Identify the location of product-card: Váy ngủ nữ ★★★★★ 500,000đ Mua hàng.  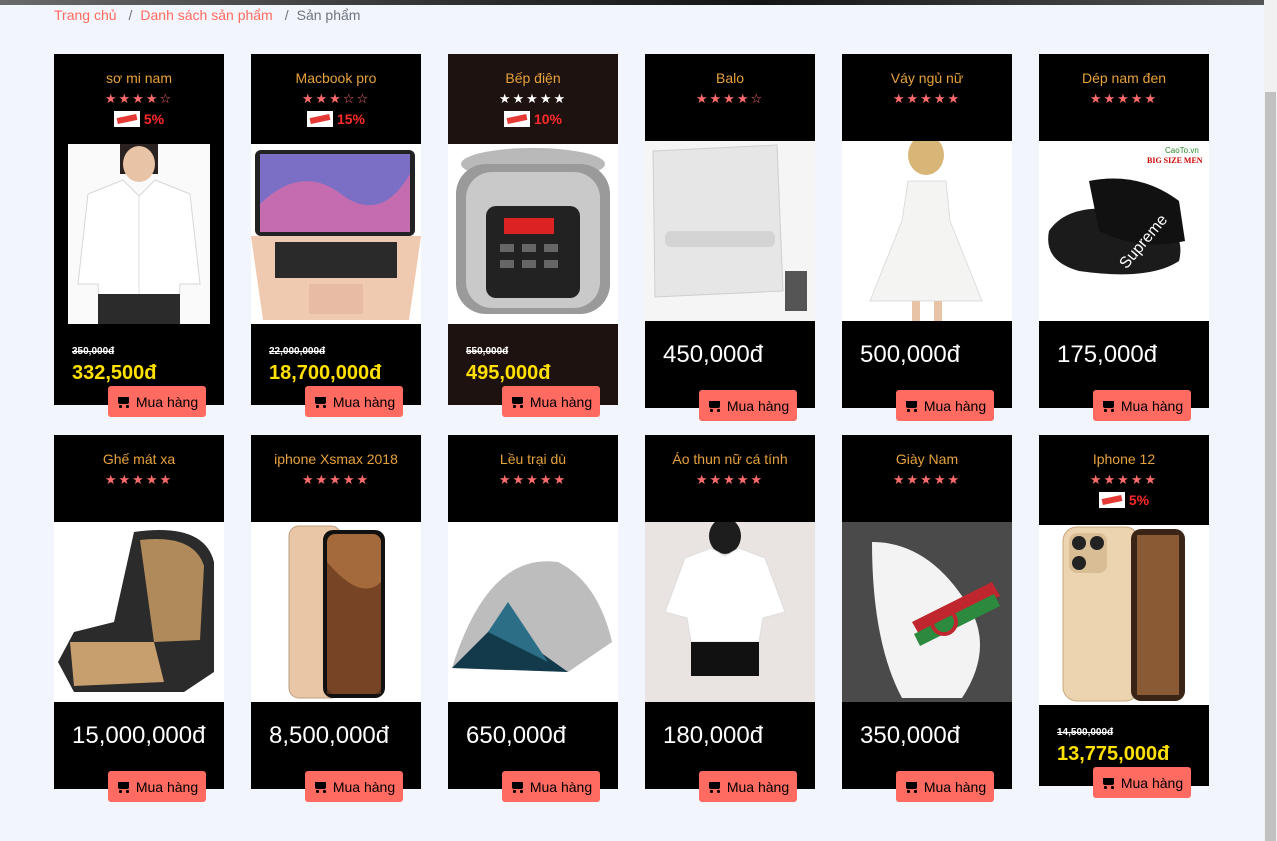
(927, 237).